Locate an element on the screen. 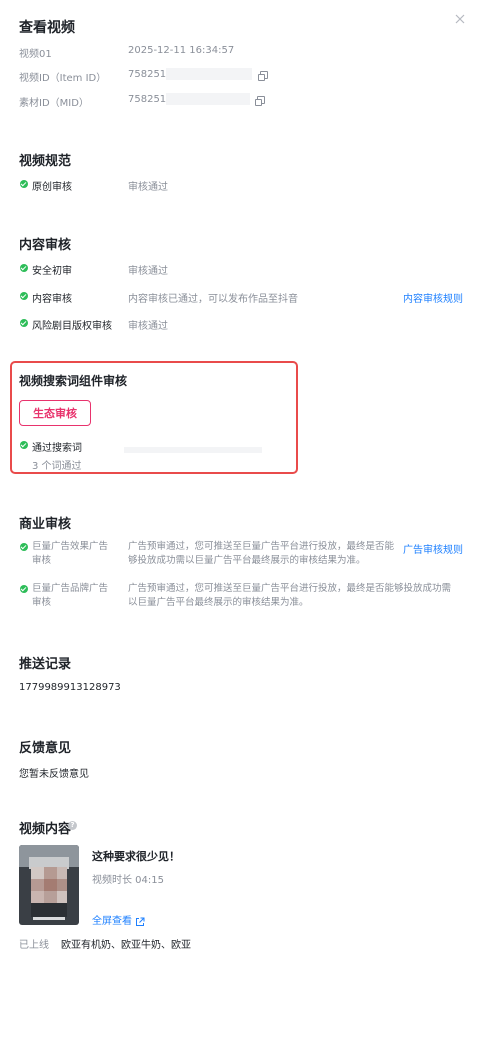 This screenshot has width=480, height=1055. row-label: 巨量广告品牌广告 is located at coordinates (70, 588).